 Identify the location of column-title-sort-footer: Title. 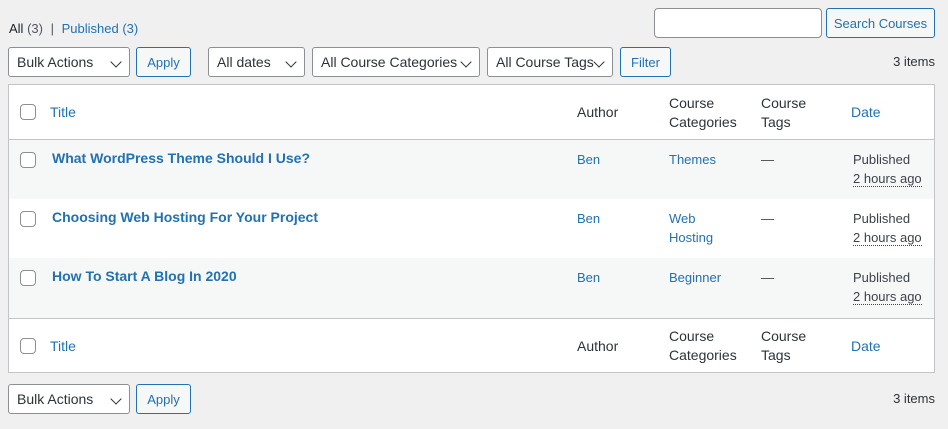
(63, 346).